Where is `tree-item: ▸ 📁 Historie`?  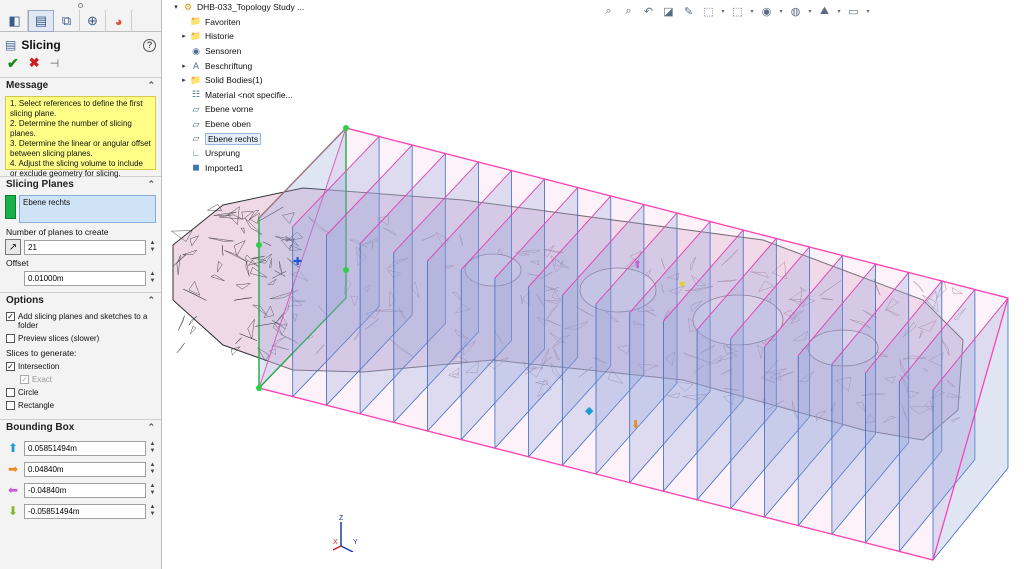 tree-item: ▸ 📁 Historie is located at coordinates (259, 36).